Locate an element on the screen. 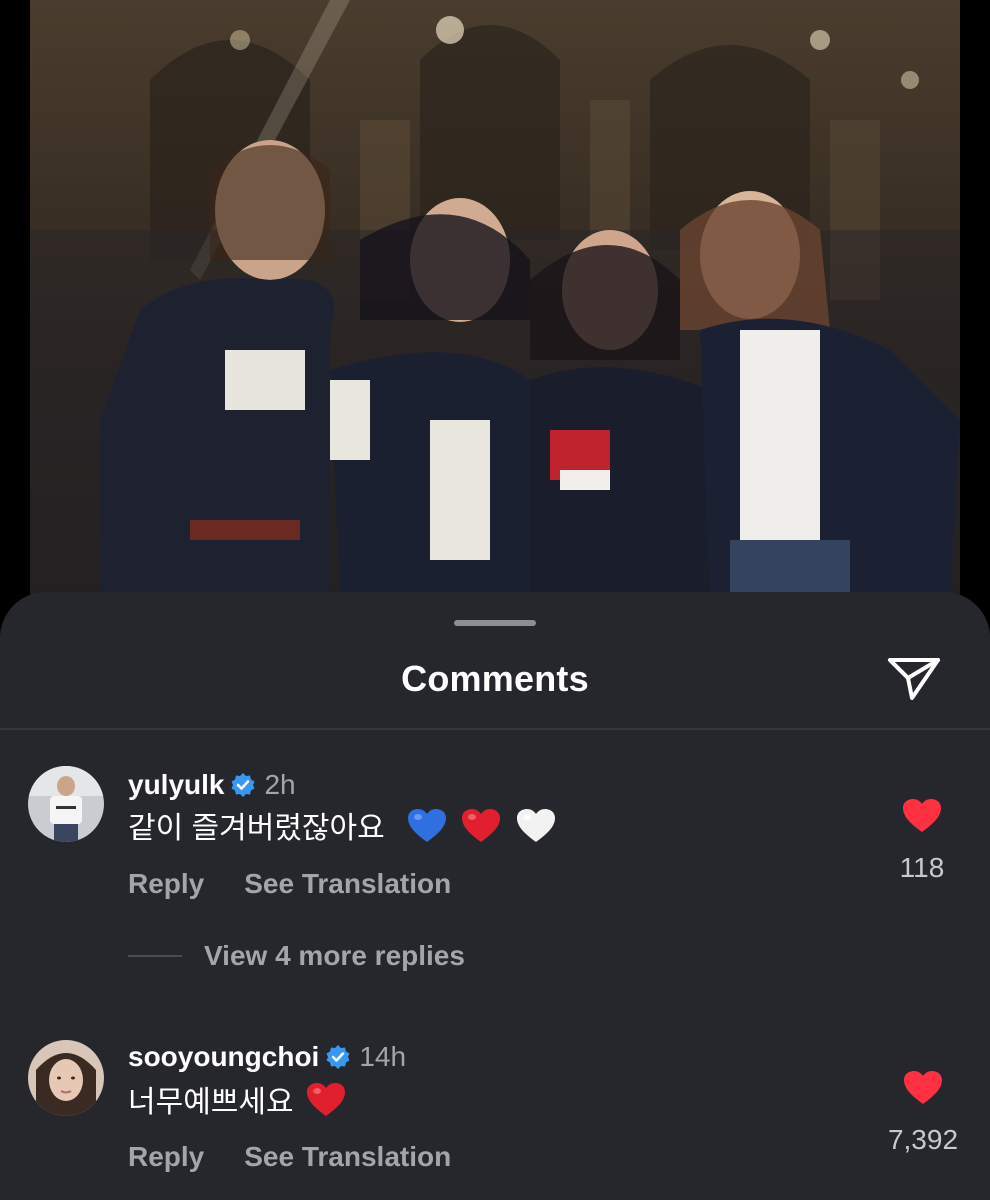 The image size is (990, 1200). like-button: 7,392 is located at coordinates (923, 1113).